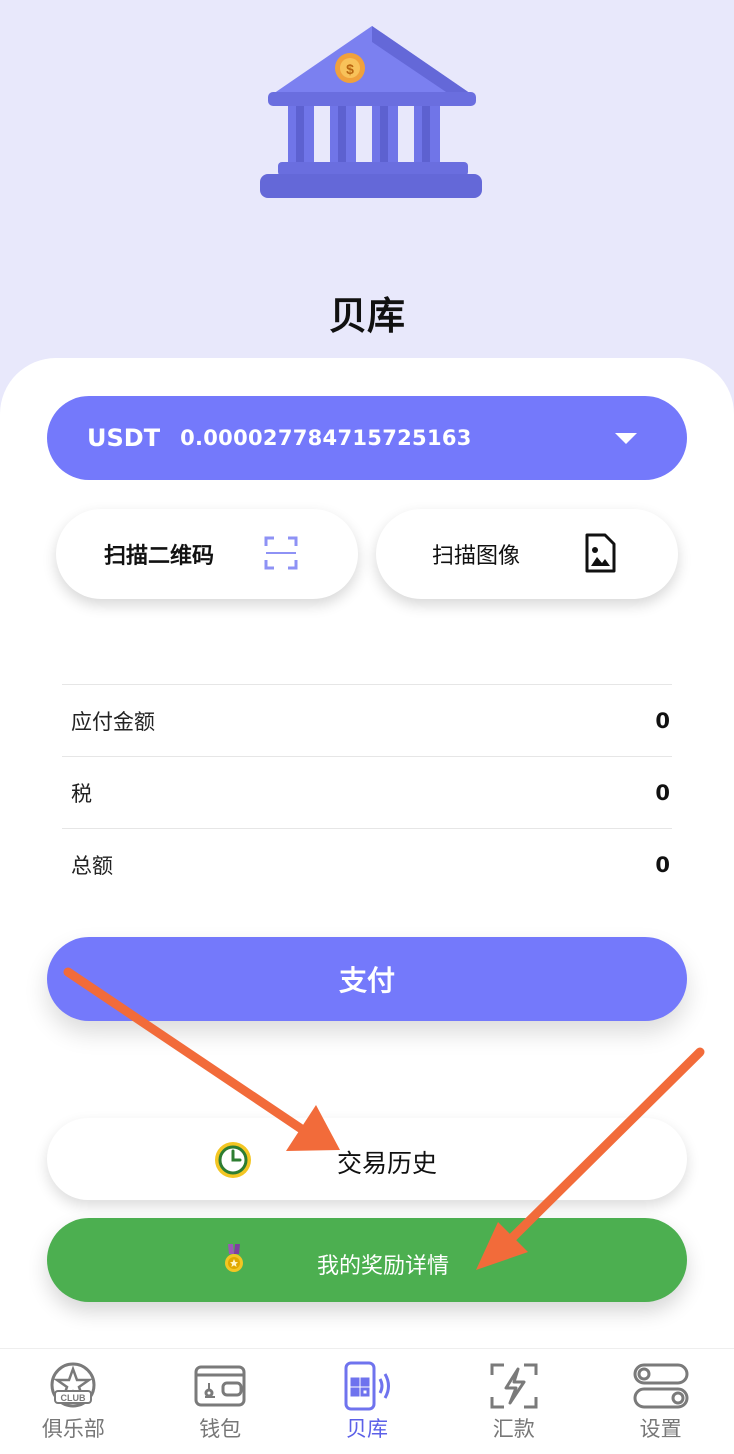  What do you see at coordinates (366, 1429) in the screenshot?
I see `tab-label: 贝库` at bounding box center [366, 1429].